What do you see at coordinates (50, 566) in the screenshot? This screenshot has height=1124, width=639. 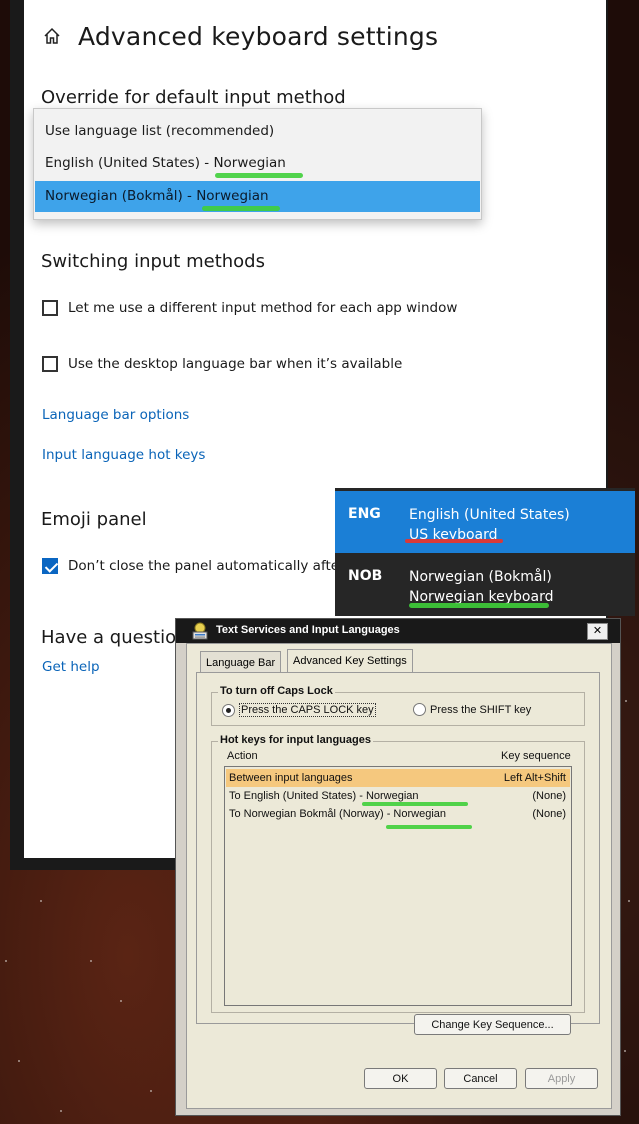 I see `emoji-checkbox` at bounding box center [50, 566].